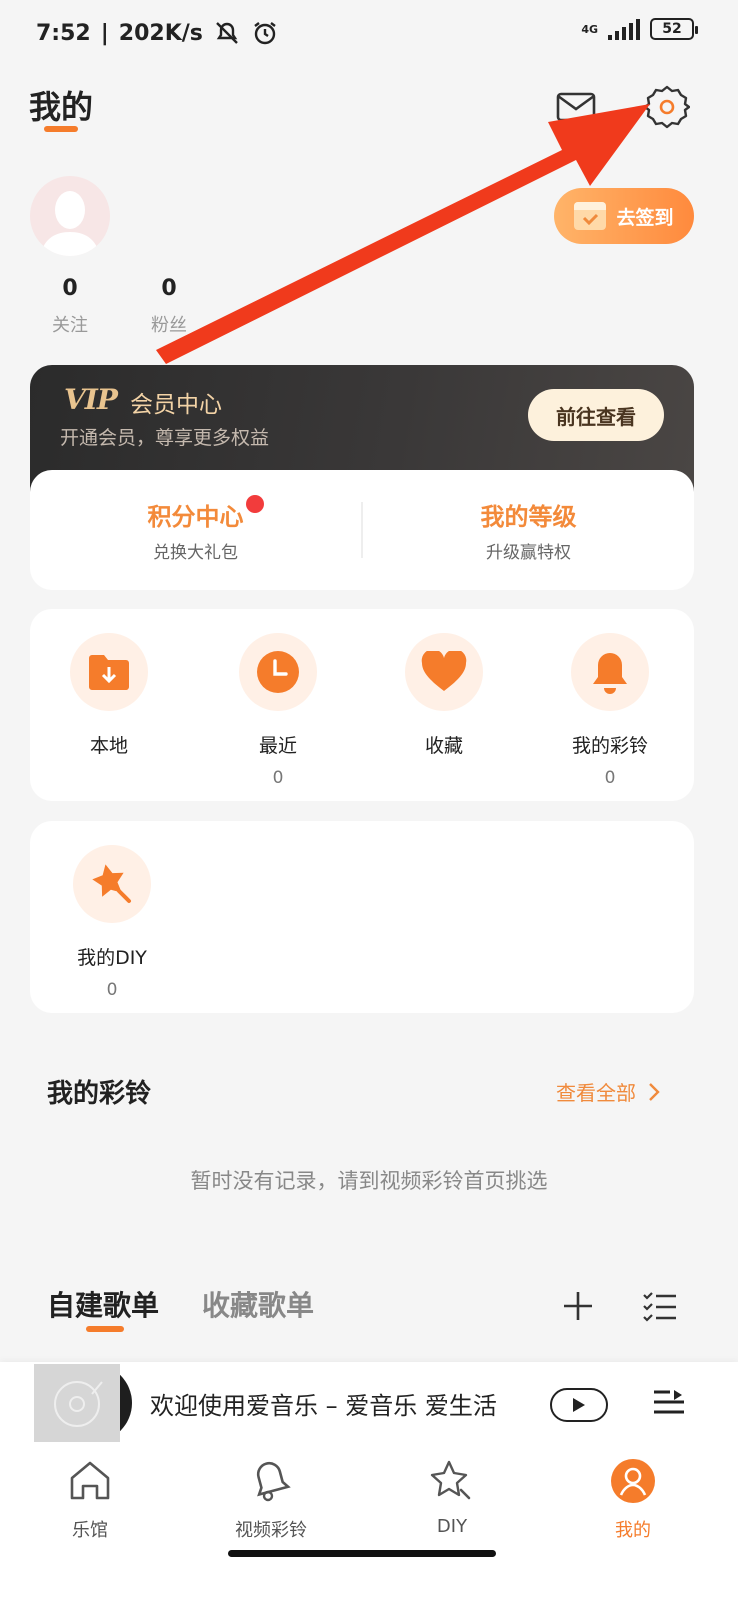 This screenshot has width=738, height=1600. I want to click on mute-icon, so click(227, 33).